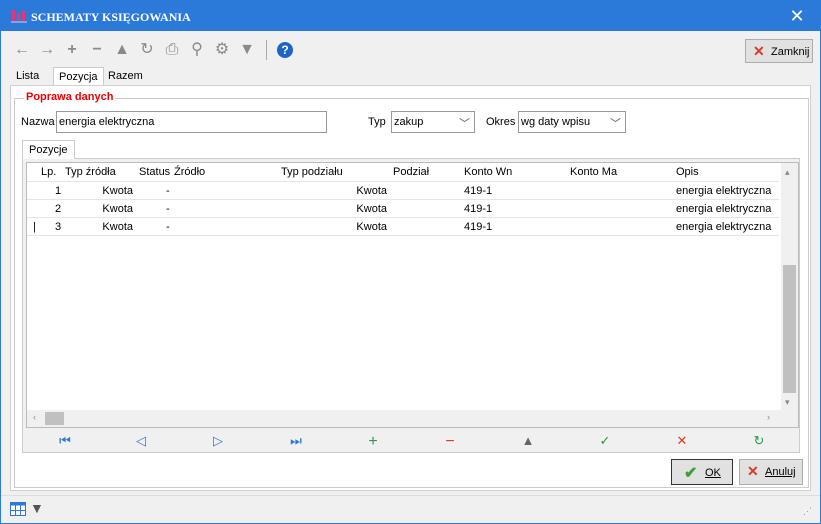  I want to click on column-header: Konto Ma, so click(592, 172).